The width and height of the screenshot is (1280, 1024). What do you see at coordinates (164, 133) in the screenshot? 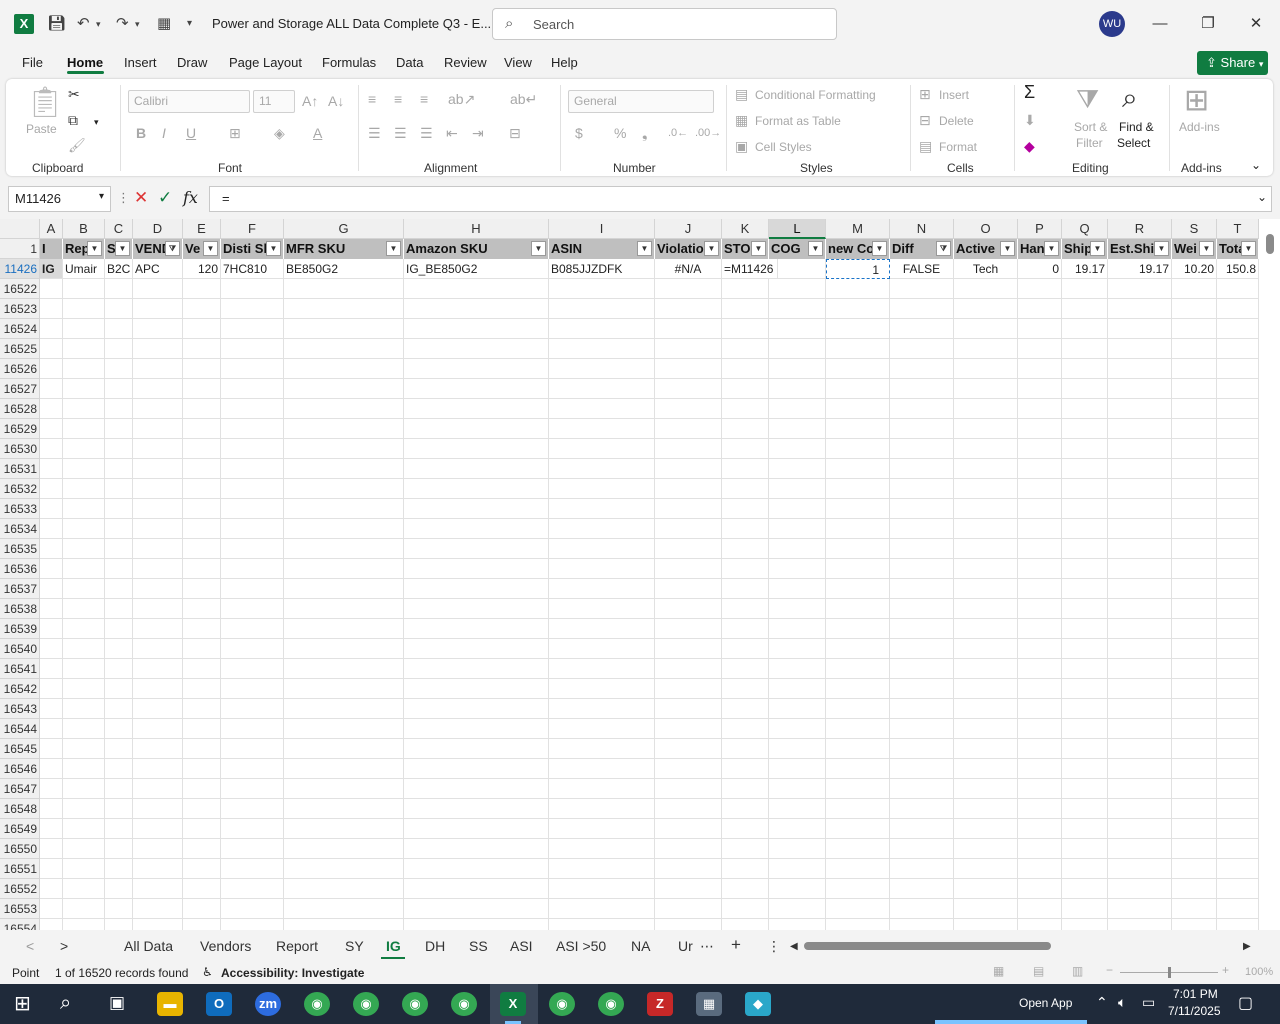
I see `italic-icon: I` at bounding box center [164, 133].